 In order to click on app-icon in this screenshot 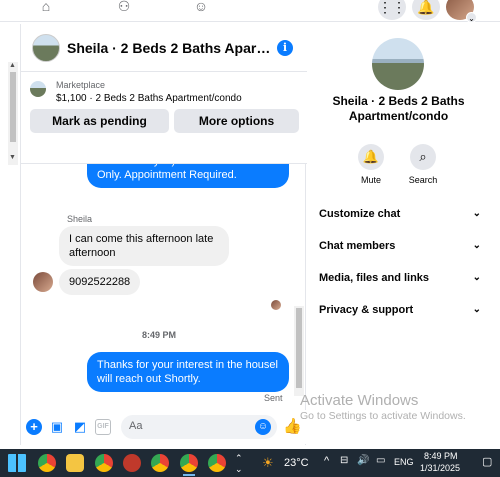, I will do `click(132, 463)`.